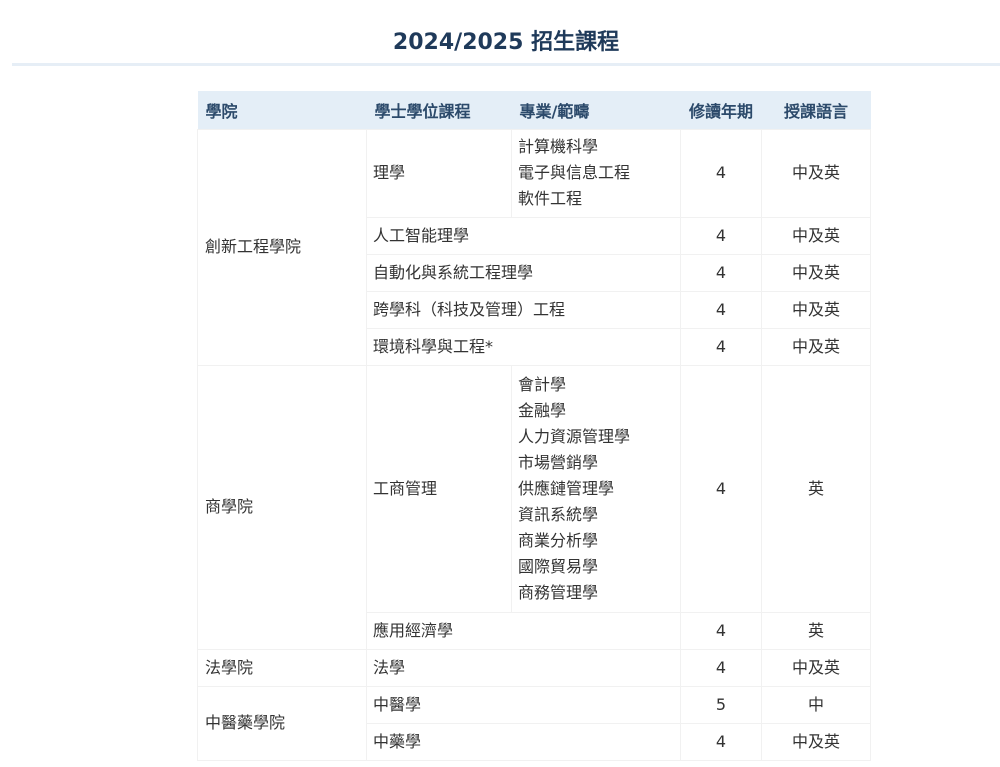 This screenshot has height=767, width=1000. Describe the element at coordinates (506, 42) in the screenshot. I see `page-title: 2024/2025 招生課程` at that location.